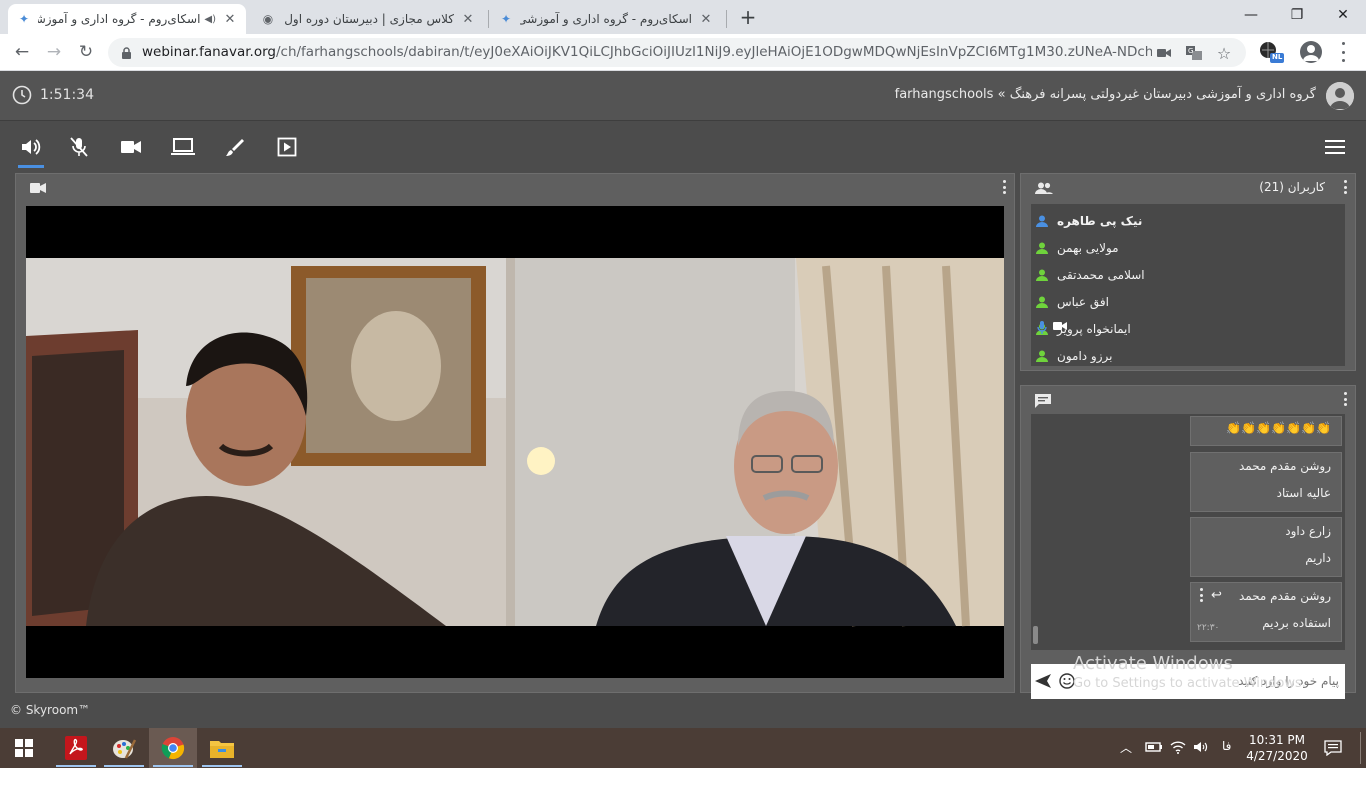 This screenshot has height=794, width=1366. Describe the element at coordinates (222, 748) in the screenshot. I see `file-explorer-icon` at that location.